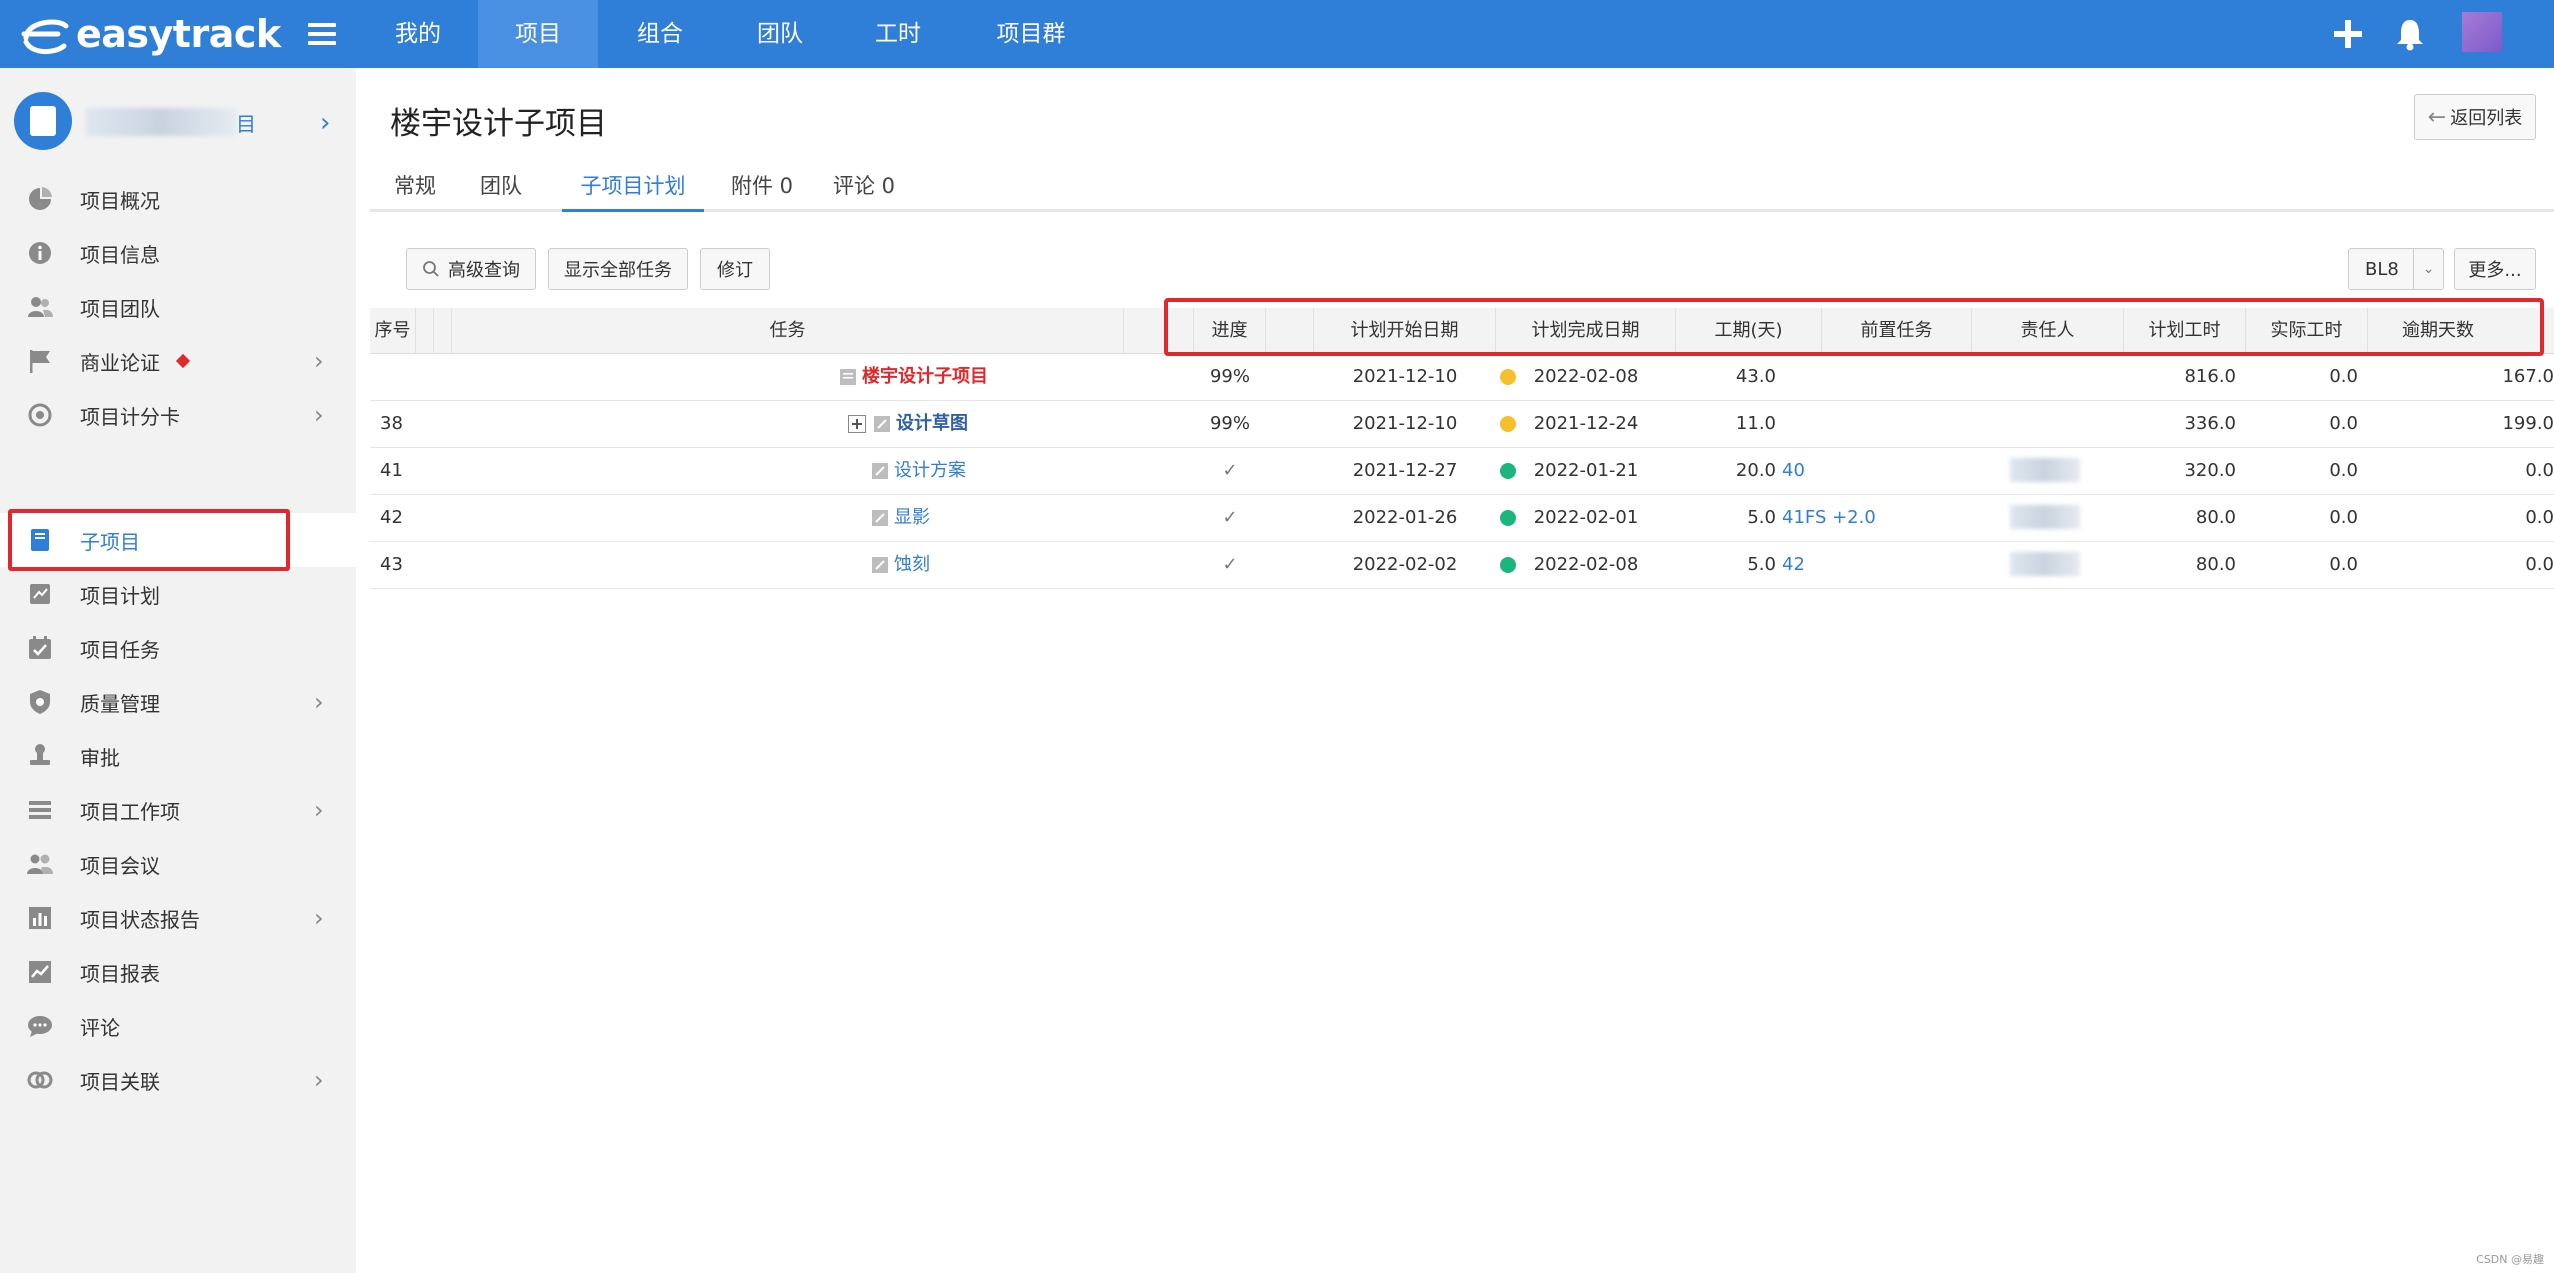 Image resolution: width=2554 pixels, height=1273 pixels. What do you see at coordinates (471, 269) in the screenshot?
I see `advanced-query-button: 高级查询` at bounding box center [471, 269].